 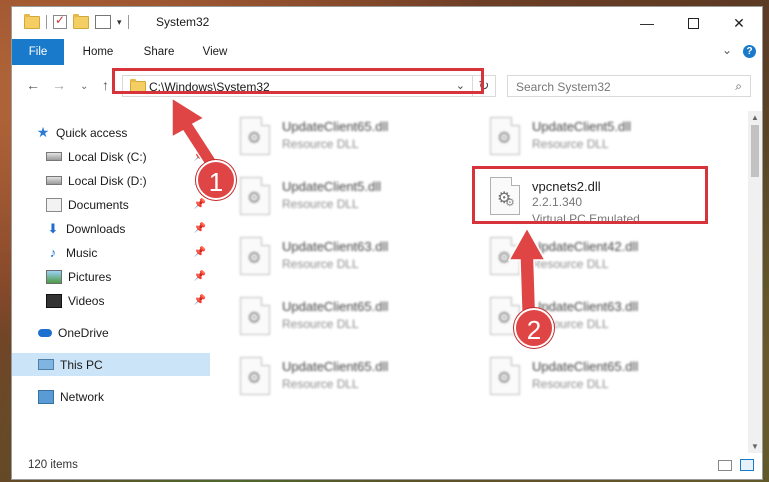 What do you see at coordinates (103, 22) in the screenshot?
I see `properties-icon` at bounding box center [103, 22].